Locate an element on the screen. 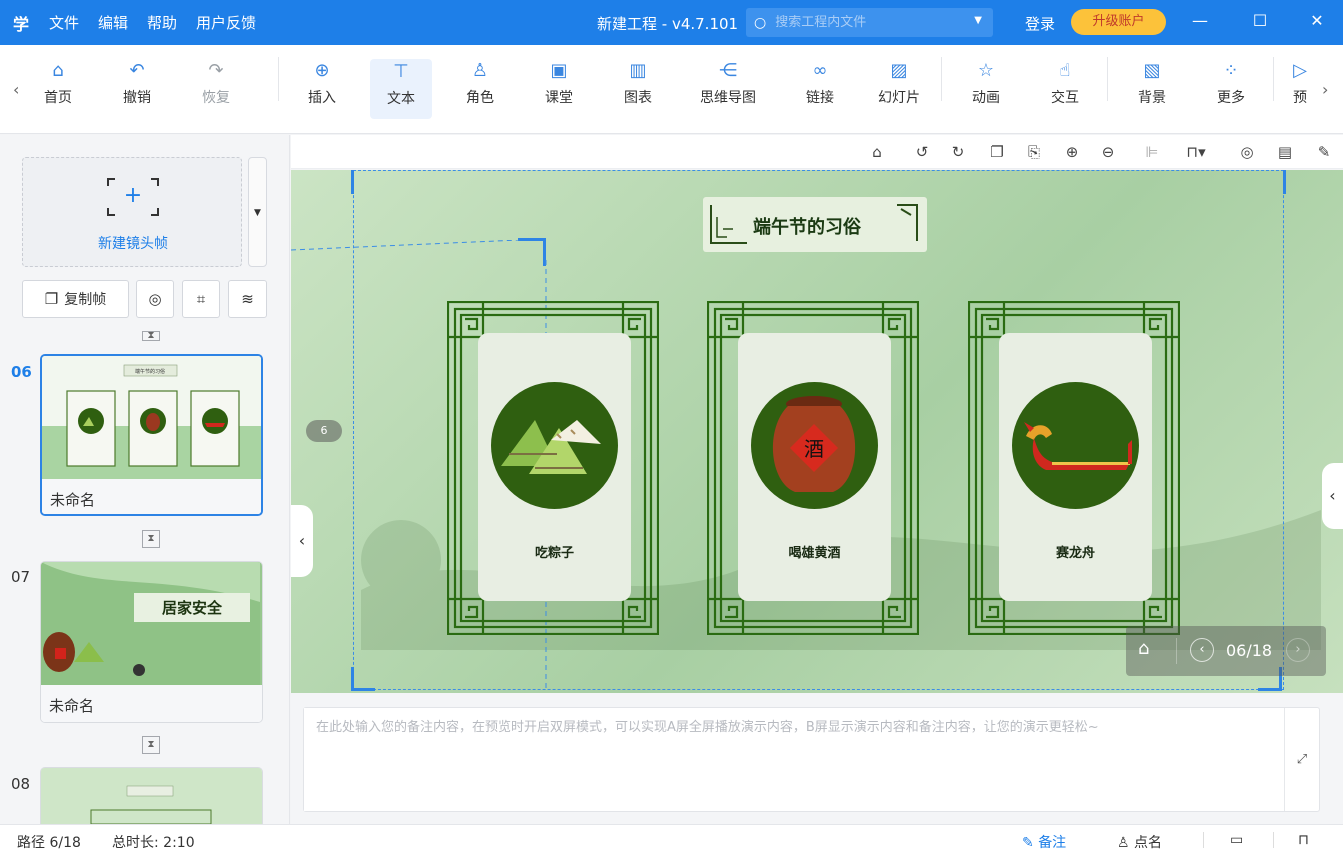 The image size is (1343, 854). duration-status: 总时长: 2:10 is located at coordinates (153, 843).